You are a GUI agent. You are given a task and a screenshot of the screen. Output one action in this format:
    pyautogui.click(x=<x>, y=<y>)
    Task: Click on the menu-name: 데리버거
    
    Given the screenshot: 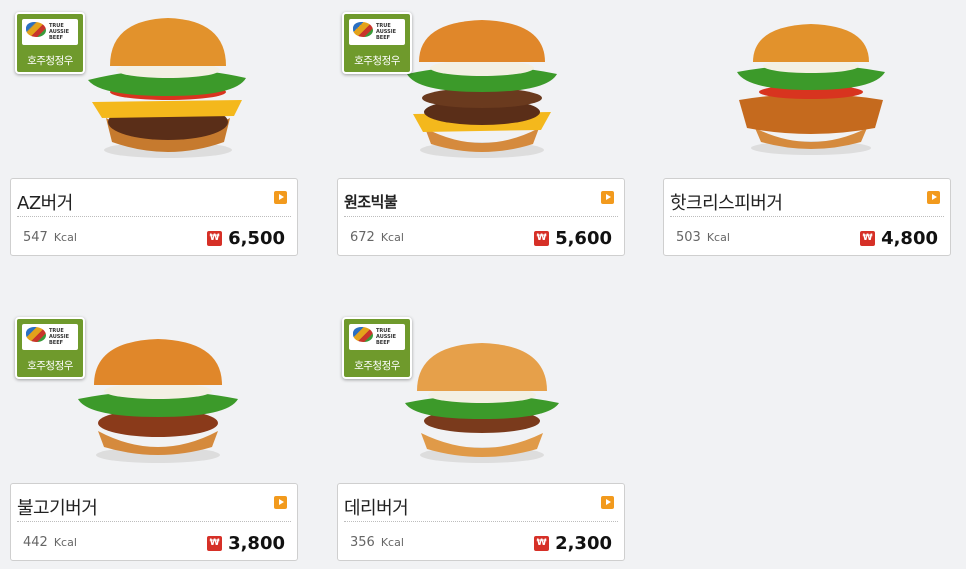 What is the action you would take?
    pyautogui.click(x=376, y=507)
    